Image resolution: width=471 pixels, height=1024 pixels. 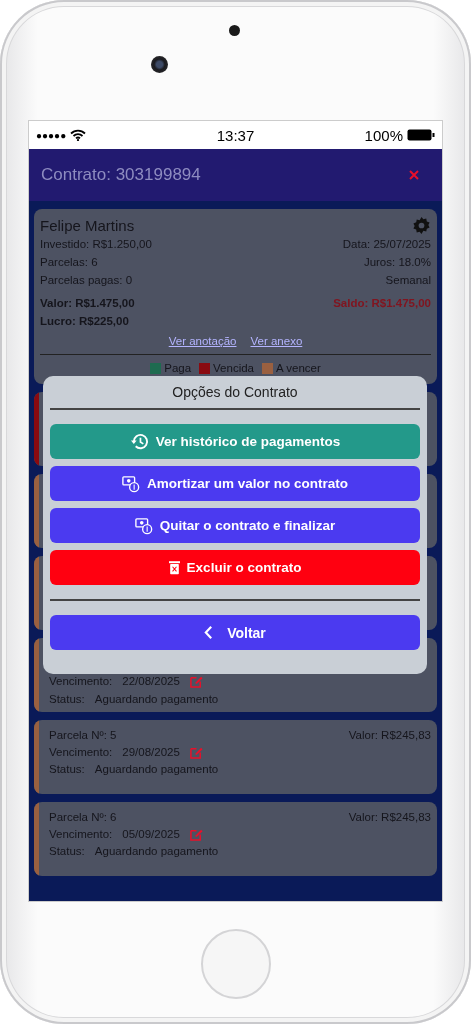 I want to click on sensor-icon, so click(x=234, y=30).